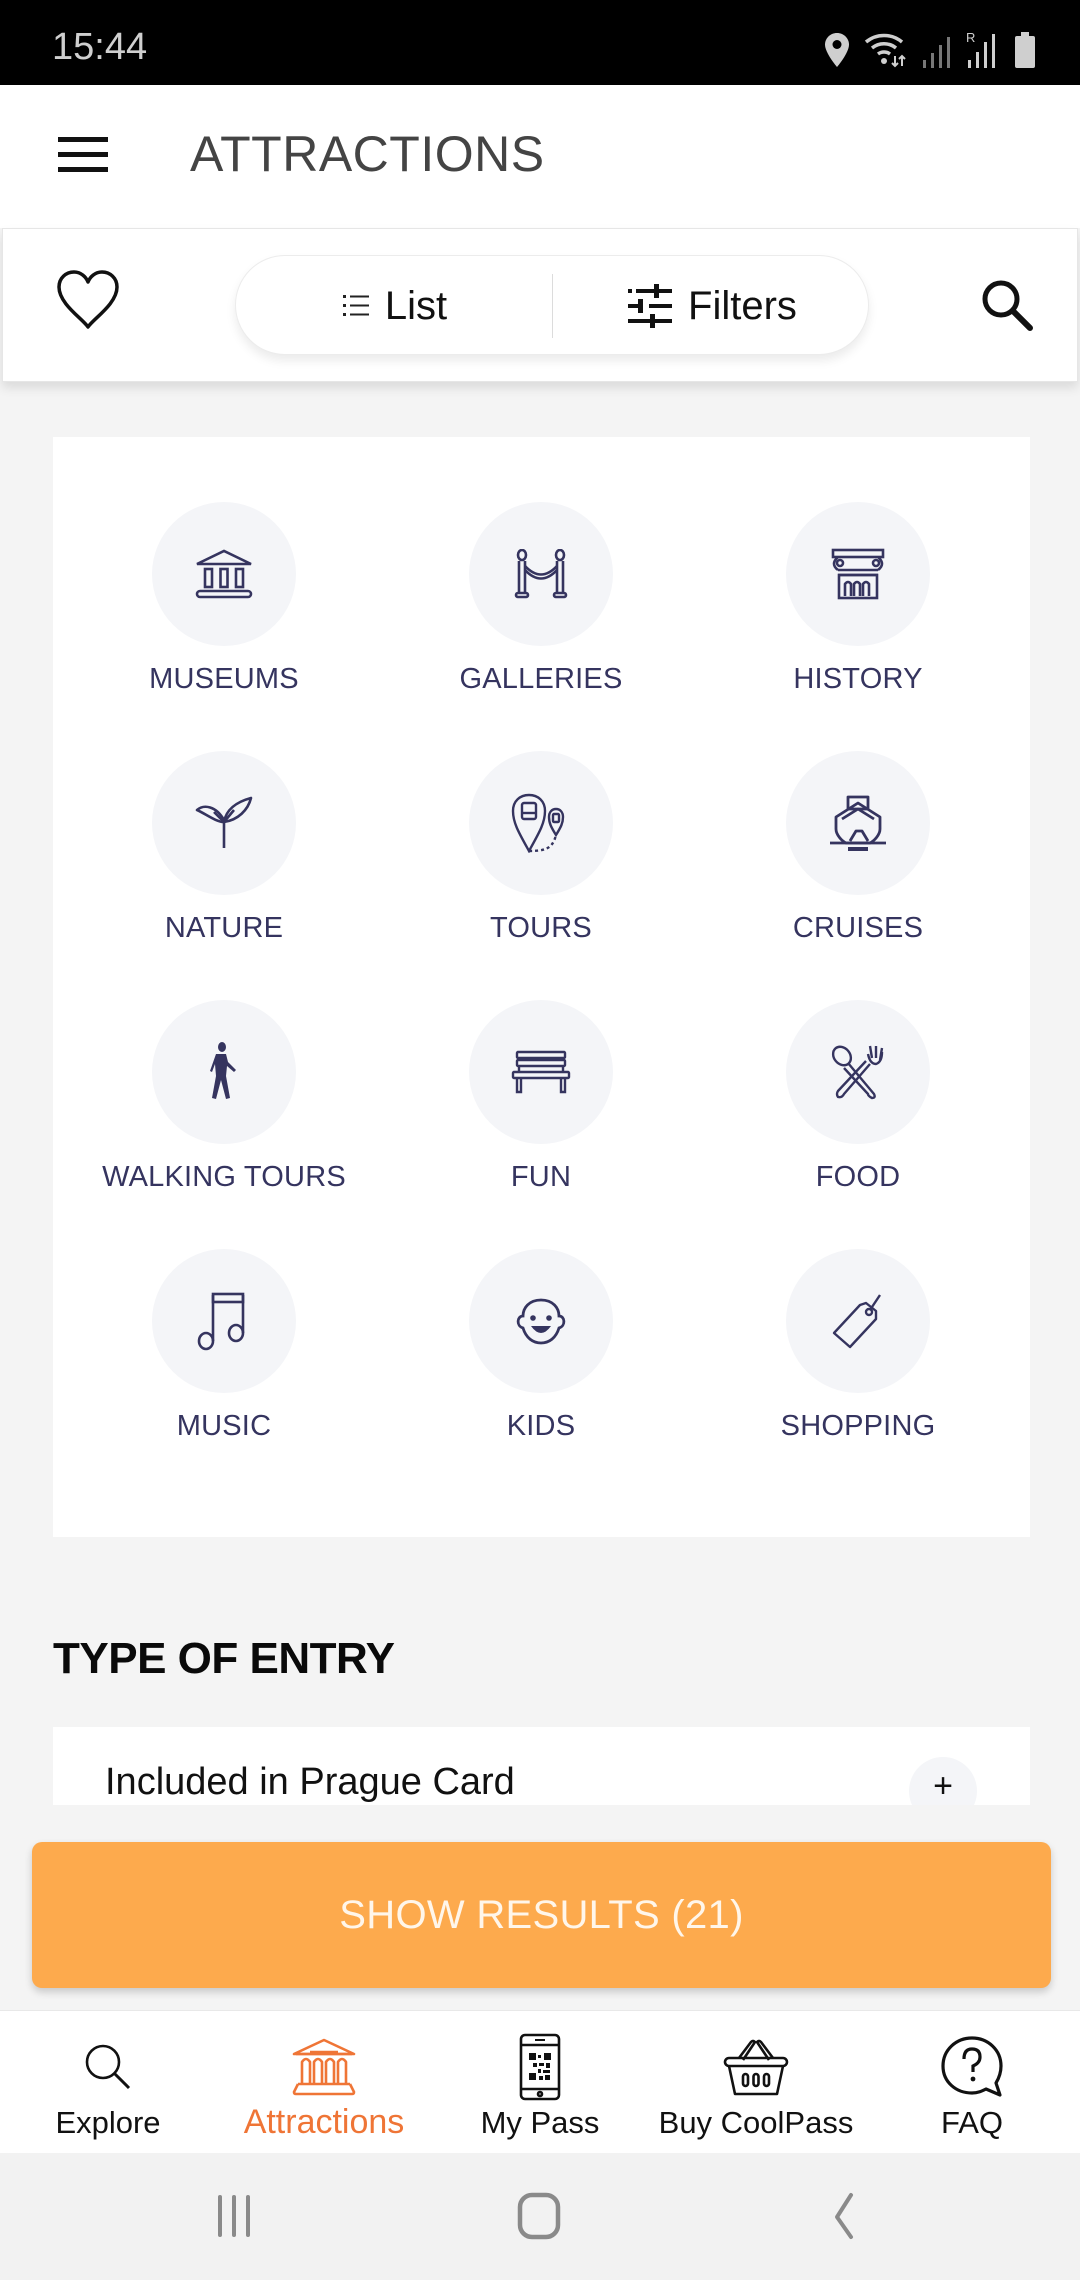 The height and width of the screenshot is (2280, 1080). What do you see at coordinates (324, 2067) in the screenshot?
I see `museum-icon` at bounding box center [324, 2067].